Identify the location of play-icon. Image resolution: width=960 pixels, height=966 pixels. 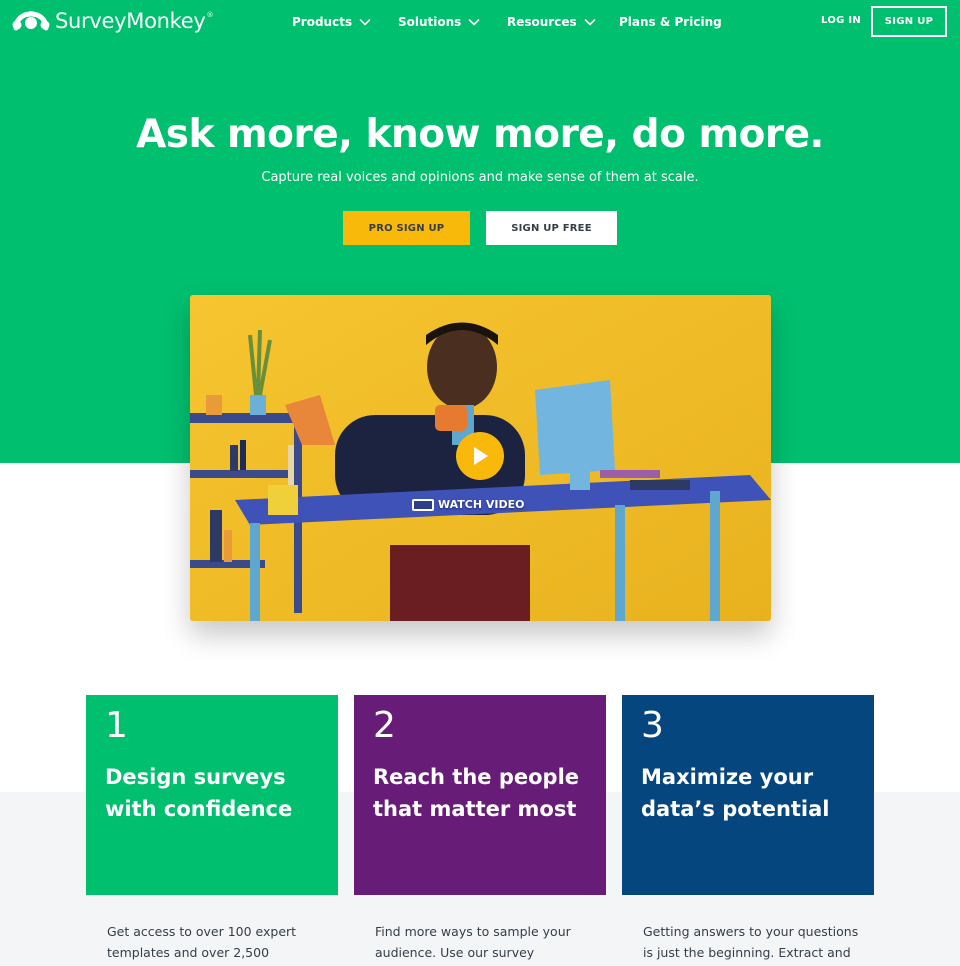
(481, 456).